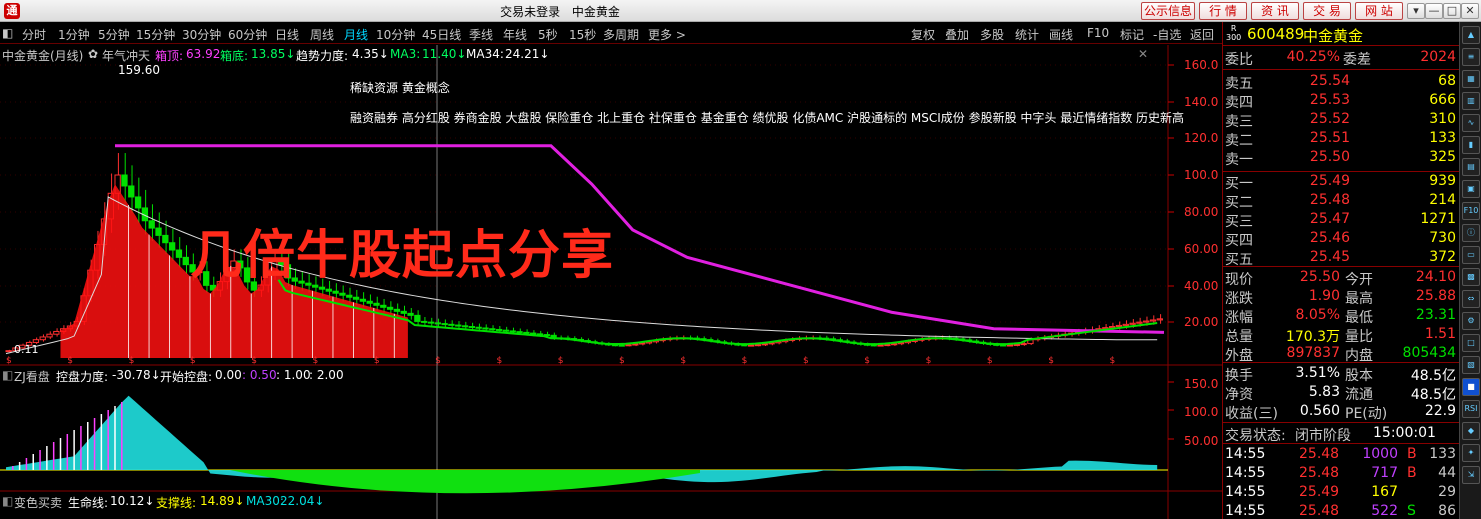 This screenshot has width=1481, height=519. What do you see at coordinates (126, 55) in the screenshot?
I see `indicator-name: 年气冲天` at bounding box center [126, 55].